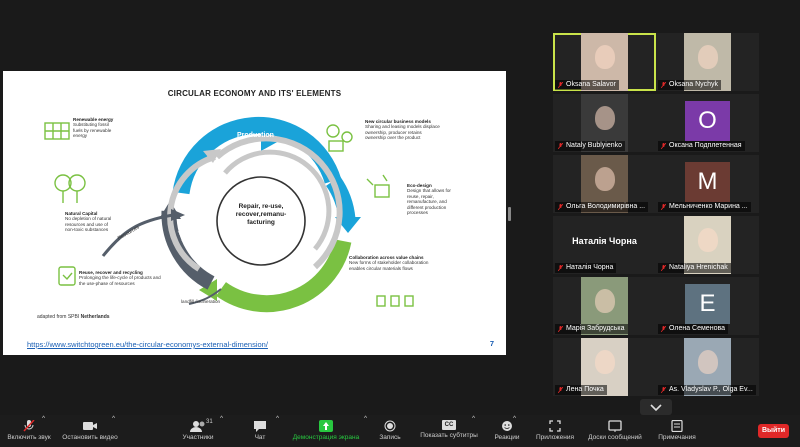 Image resolution: width=800 pixels, height=447 pixels. Describe the element at coordinates (201, 301) in the screenshot. I see `landfill-label: landfill /incineration` at that location.